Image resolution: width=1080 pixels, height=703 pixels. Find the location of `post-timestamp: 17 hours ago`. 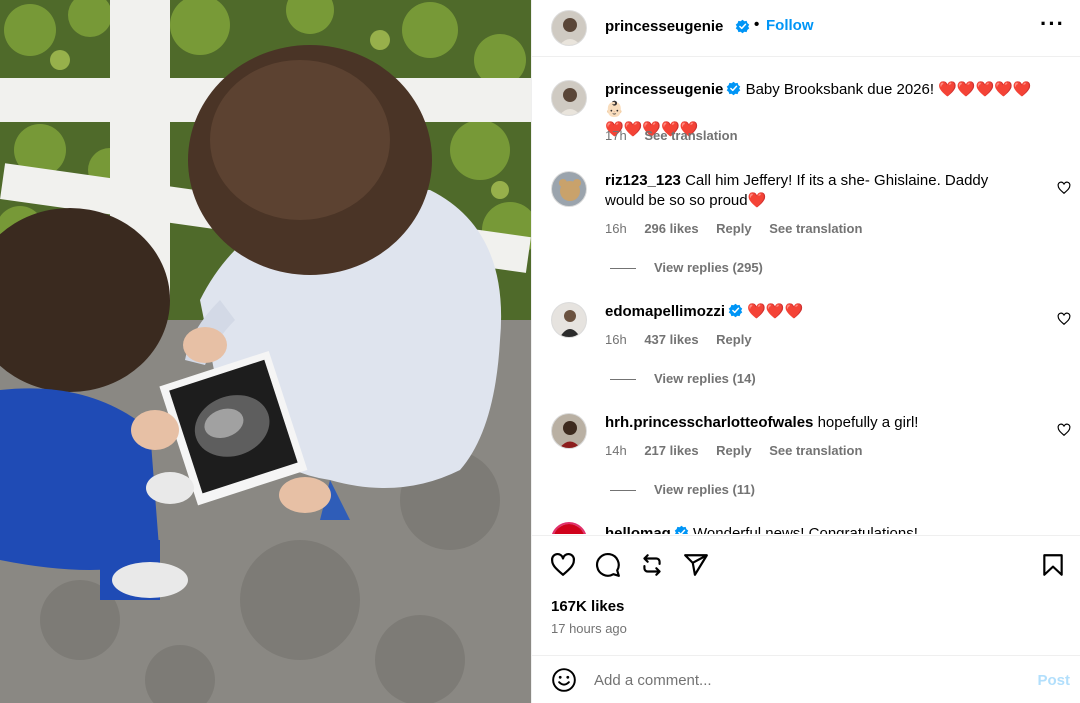

post-timestamp: 17 hours ago is located at coordinates (589, 628).